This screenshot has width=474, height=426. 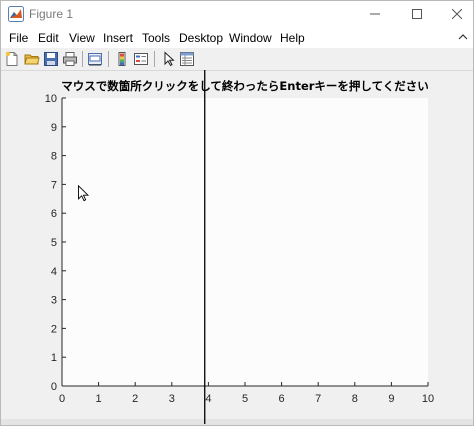 I want to click on save-icon, so click(x=51, y=59).